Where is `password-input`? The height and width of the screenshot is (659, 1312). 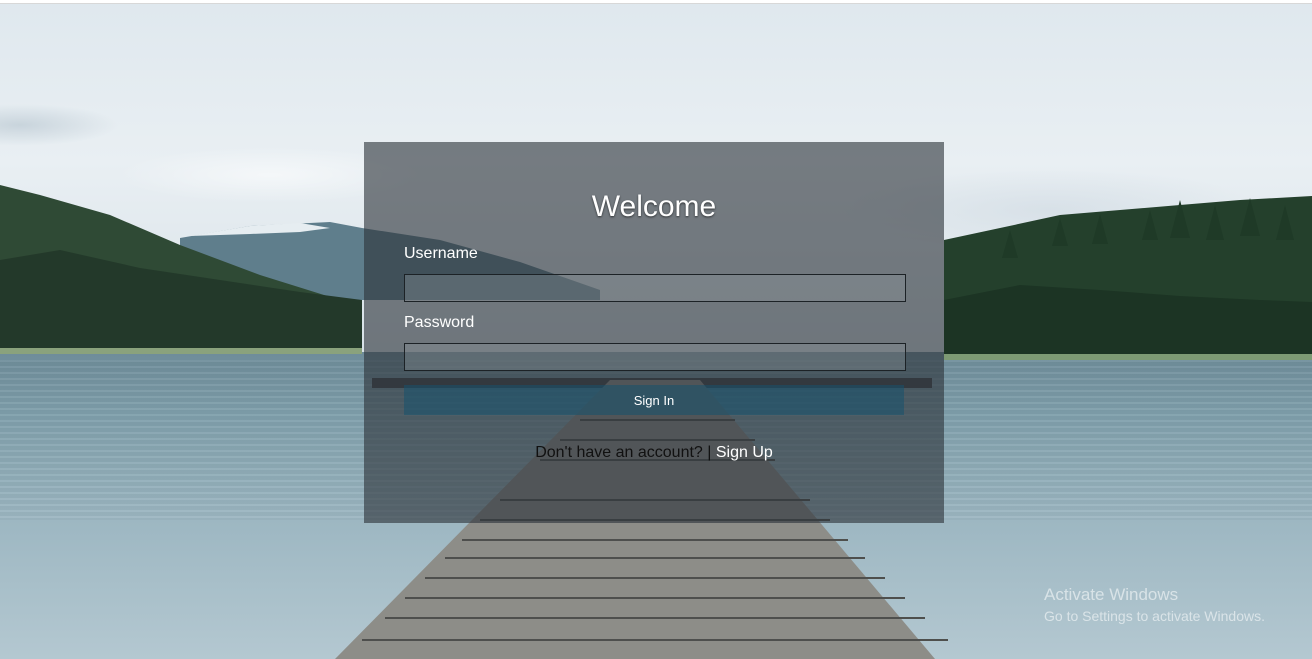 password-input is located at coordinates (655, 357).